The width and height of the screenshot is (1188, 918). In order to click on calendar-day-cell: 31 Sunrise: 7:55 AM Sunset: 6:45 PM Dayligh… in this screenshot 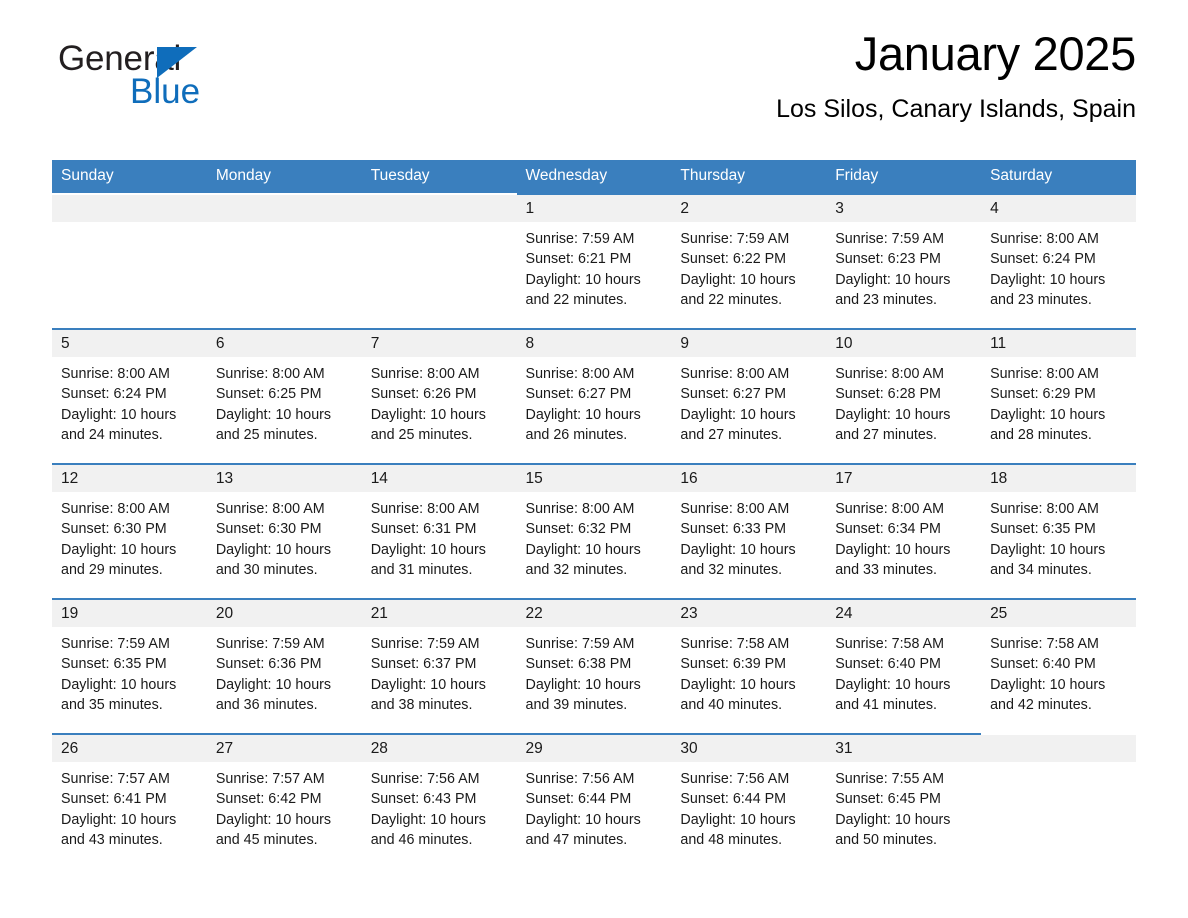, I will do `click(904, 800)`.